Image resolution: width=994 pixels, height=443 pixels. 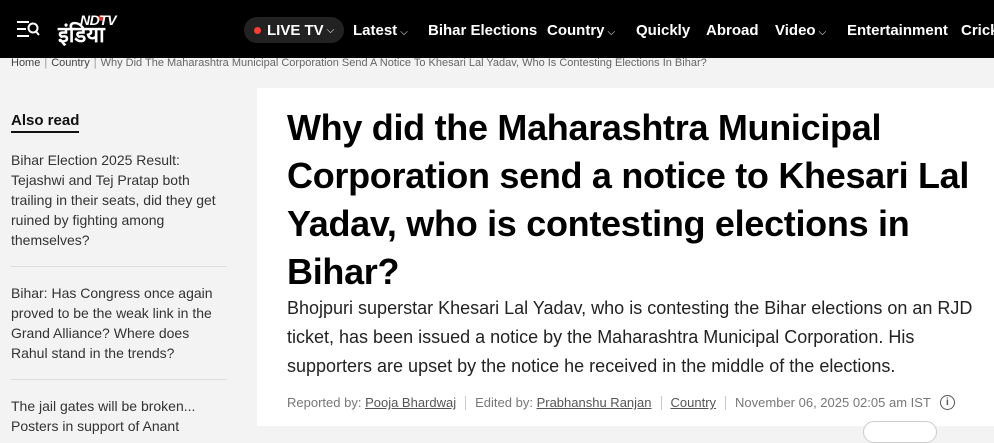 What do you see at coordinates (375, 30) in the screenshot?
I see `nav-item-label: Latest` at bounding box center [375, 30].